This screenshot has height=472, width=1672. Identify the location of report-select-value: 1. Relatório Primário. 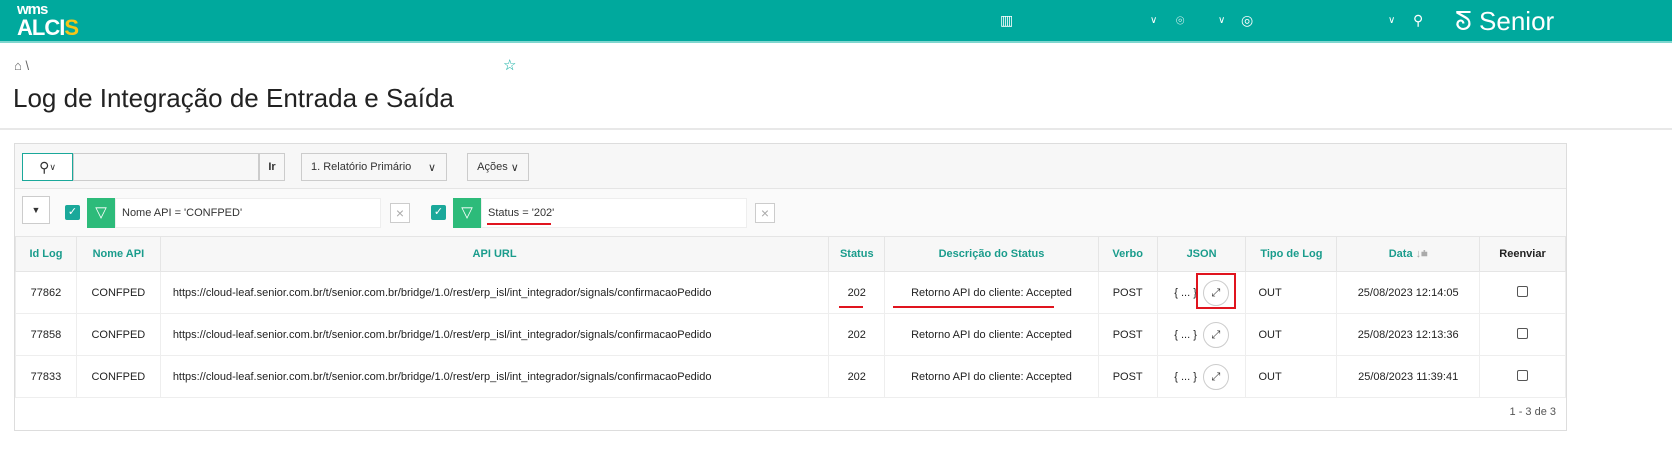
(361, 167).